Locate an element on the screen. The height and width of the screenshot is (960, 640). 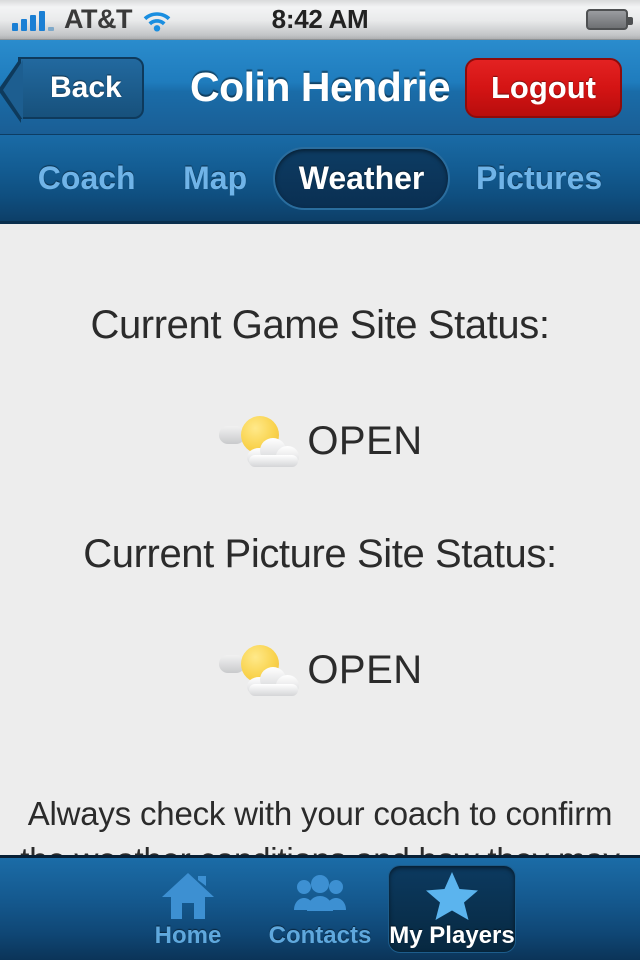
tab-bar-label-my-players: My Players is located at coordinates (452, 935).